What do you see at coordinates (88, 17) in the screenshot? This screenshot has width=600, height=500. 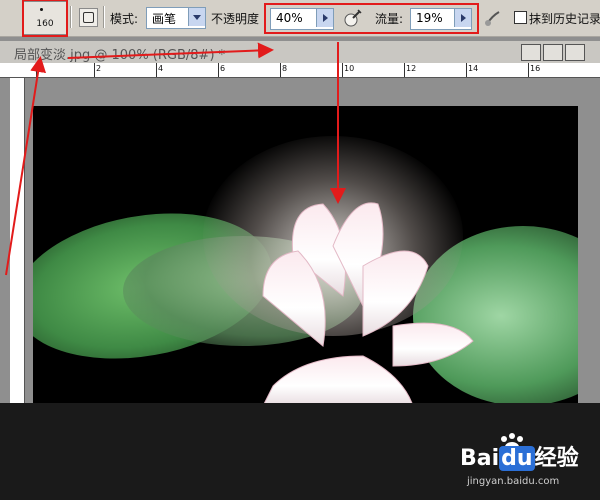 I see `brush-panel-toggle-icon` at bounding box center [88, 17].